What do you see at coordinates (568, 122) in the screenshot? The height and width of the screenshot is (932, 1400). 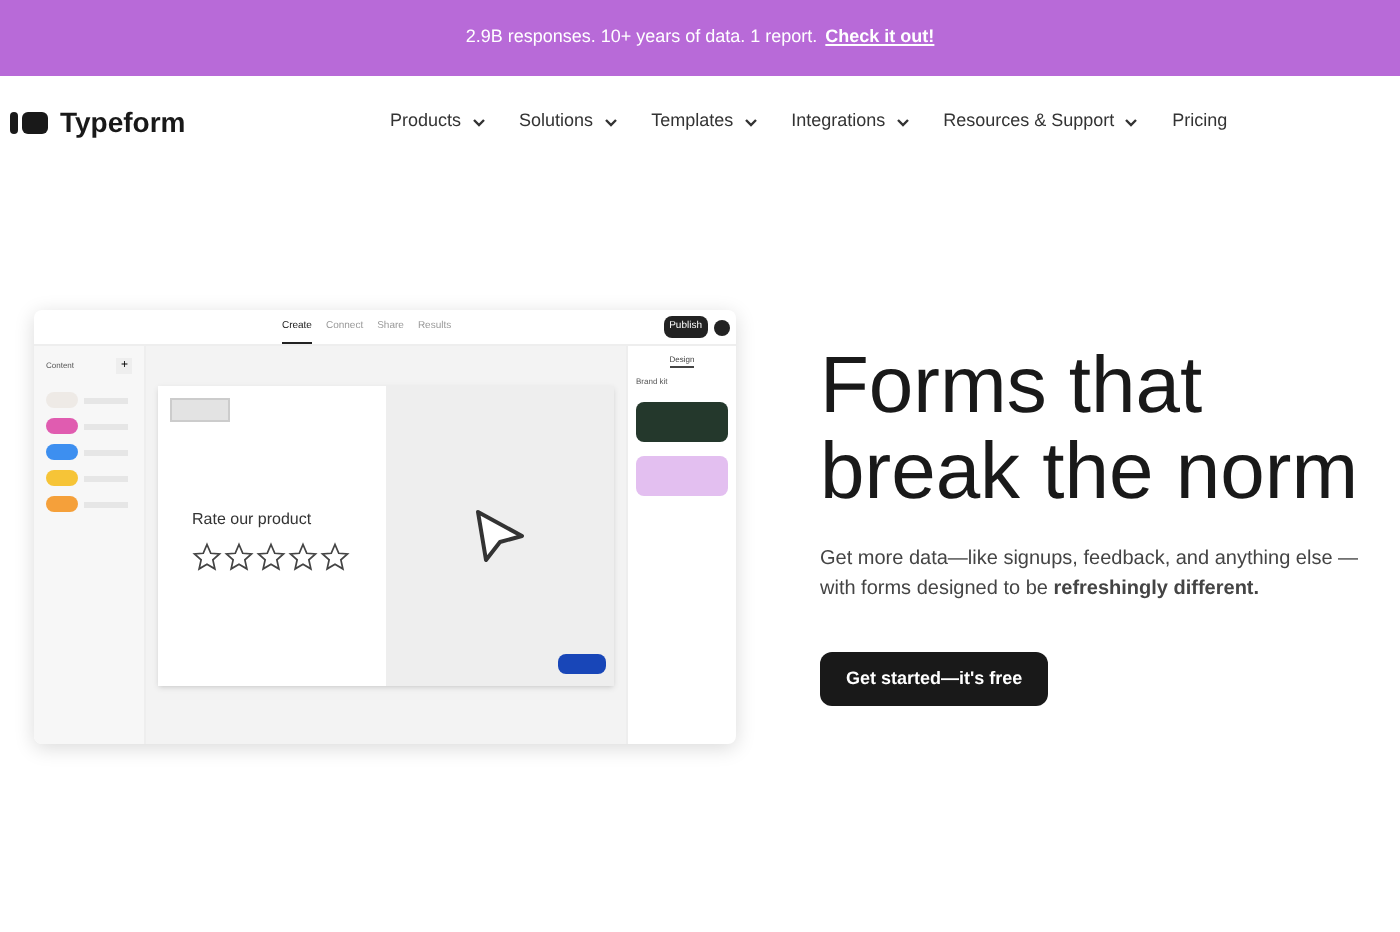 I see `nav-link: Solutions` at bounding box center [568, 122].